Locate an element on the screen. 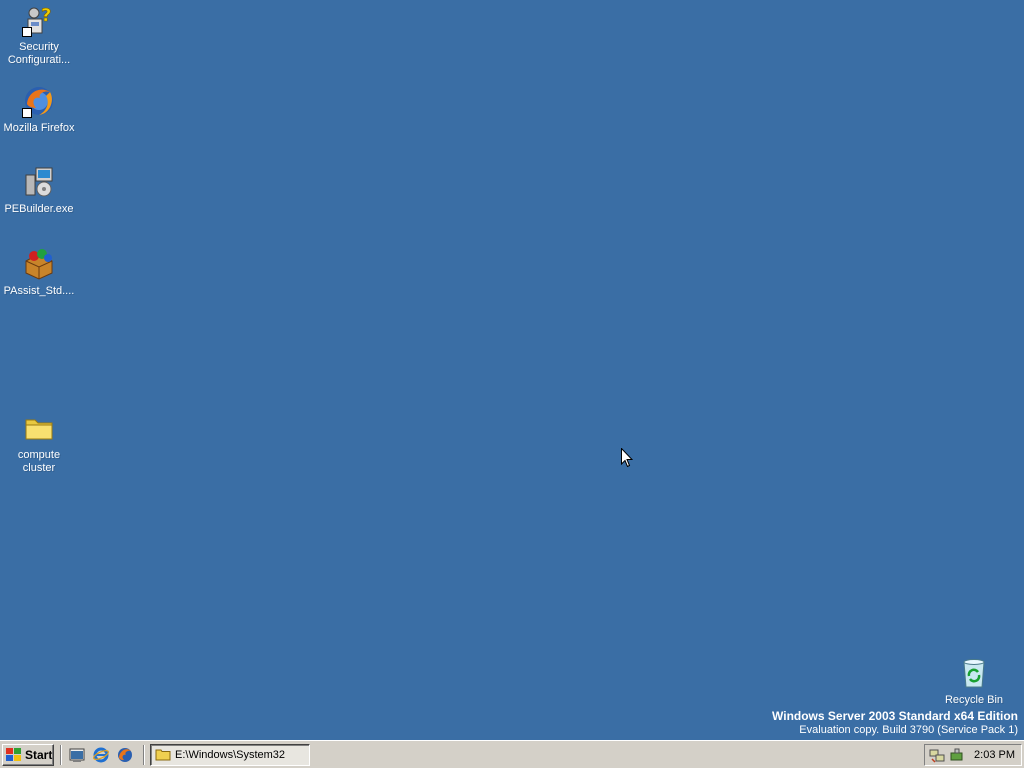 This screenshot has height=768, width=1024. clock: 2:03 PM is located at coordinates (994, 755).